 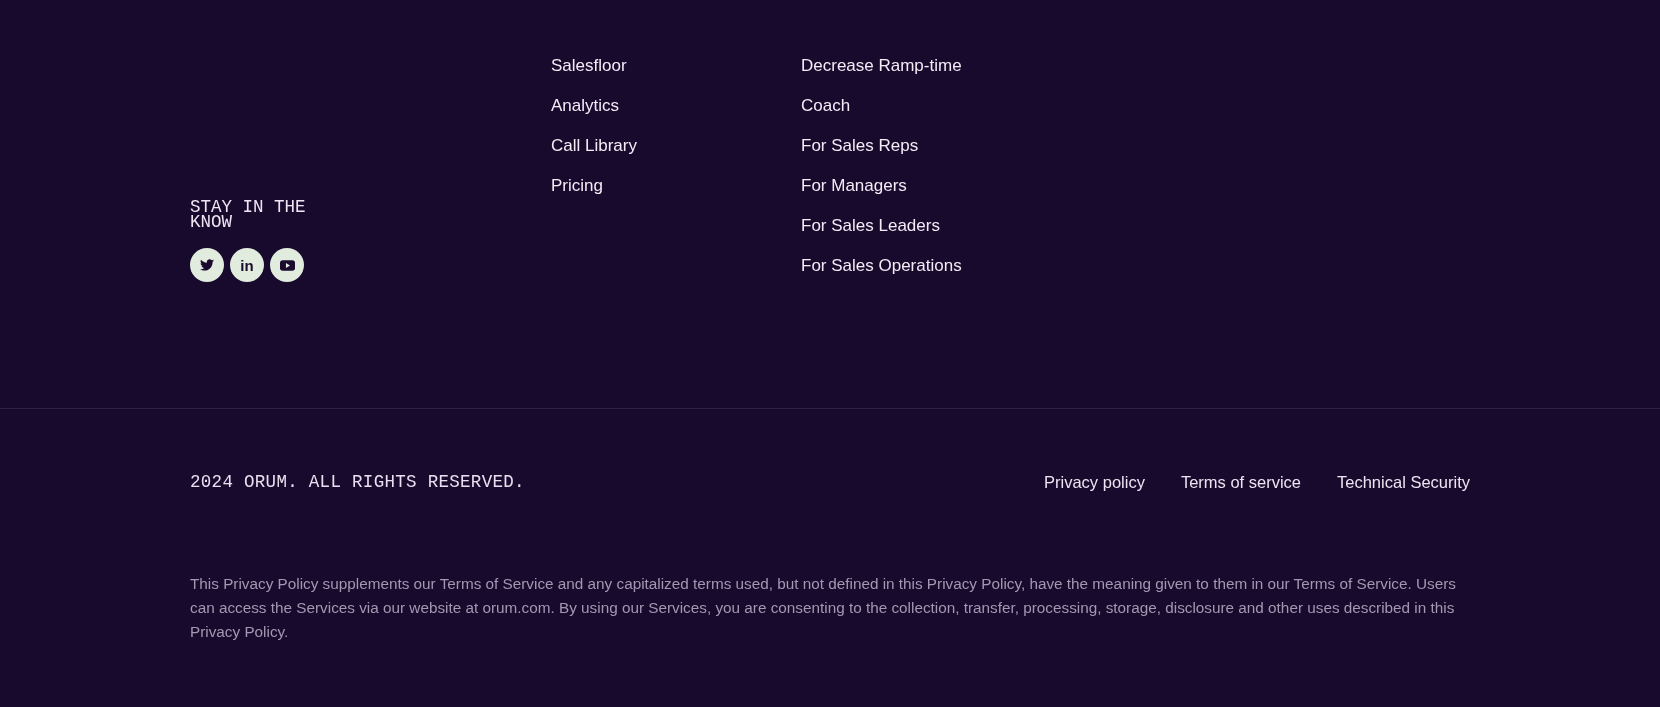 I want to click on legal-link: Privacy policy, so click(x=1094, y=482).